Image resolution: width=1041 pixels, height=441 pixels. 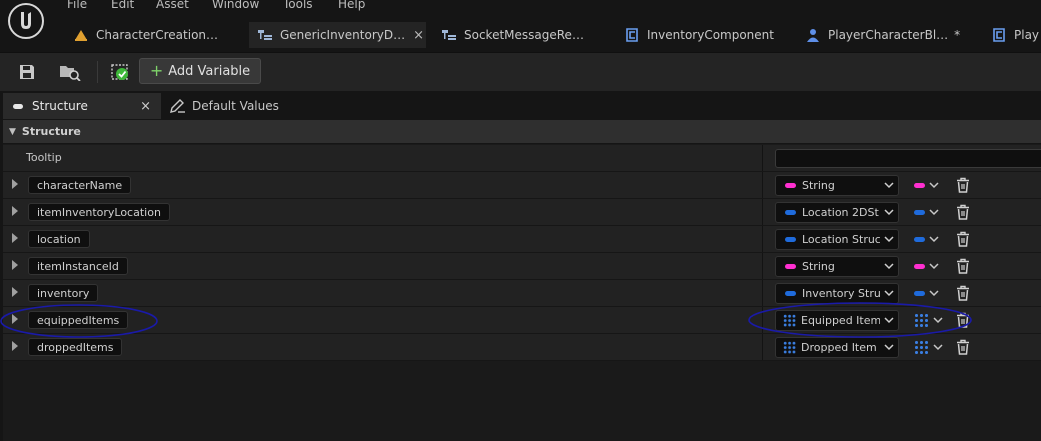 I want to click on variable-type-dropdown: Inventory Stru, so click(x=837, y=293).